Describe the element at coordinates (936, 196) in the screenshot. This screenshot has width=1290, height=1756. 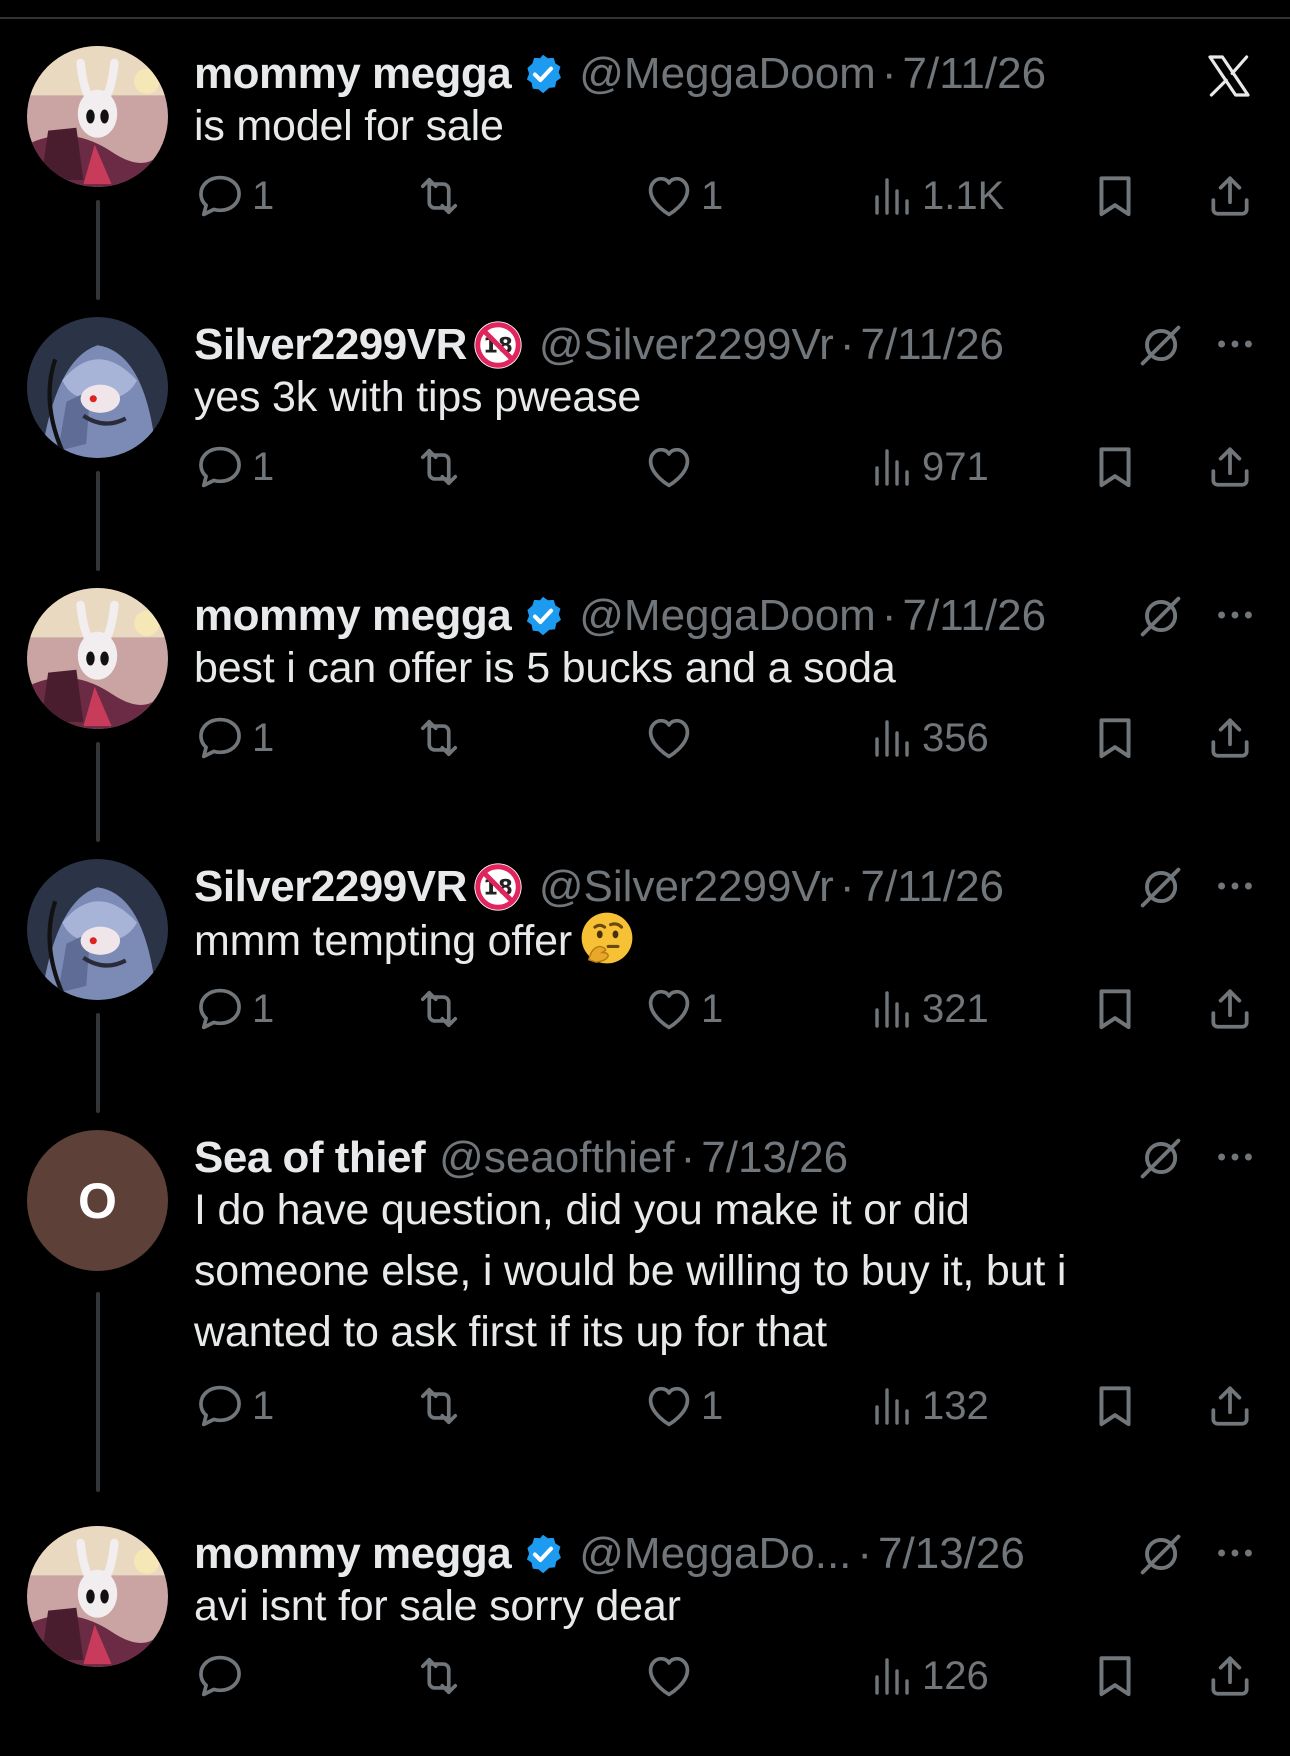
I see `views-button: 1.1K` at that location.